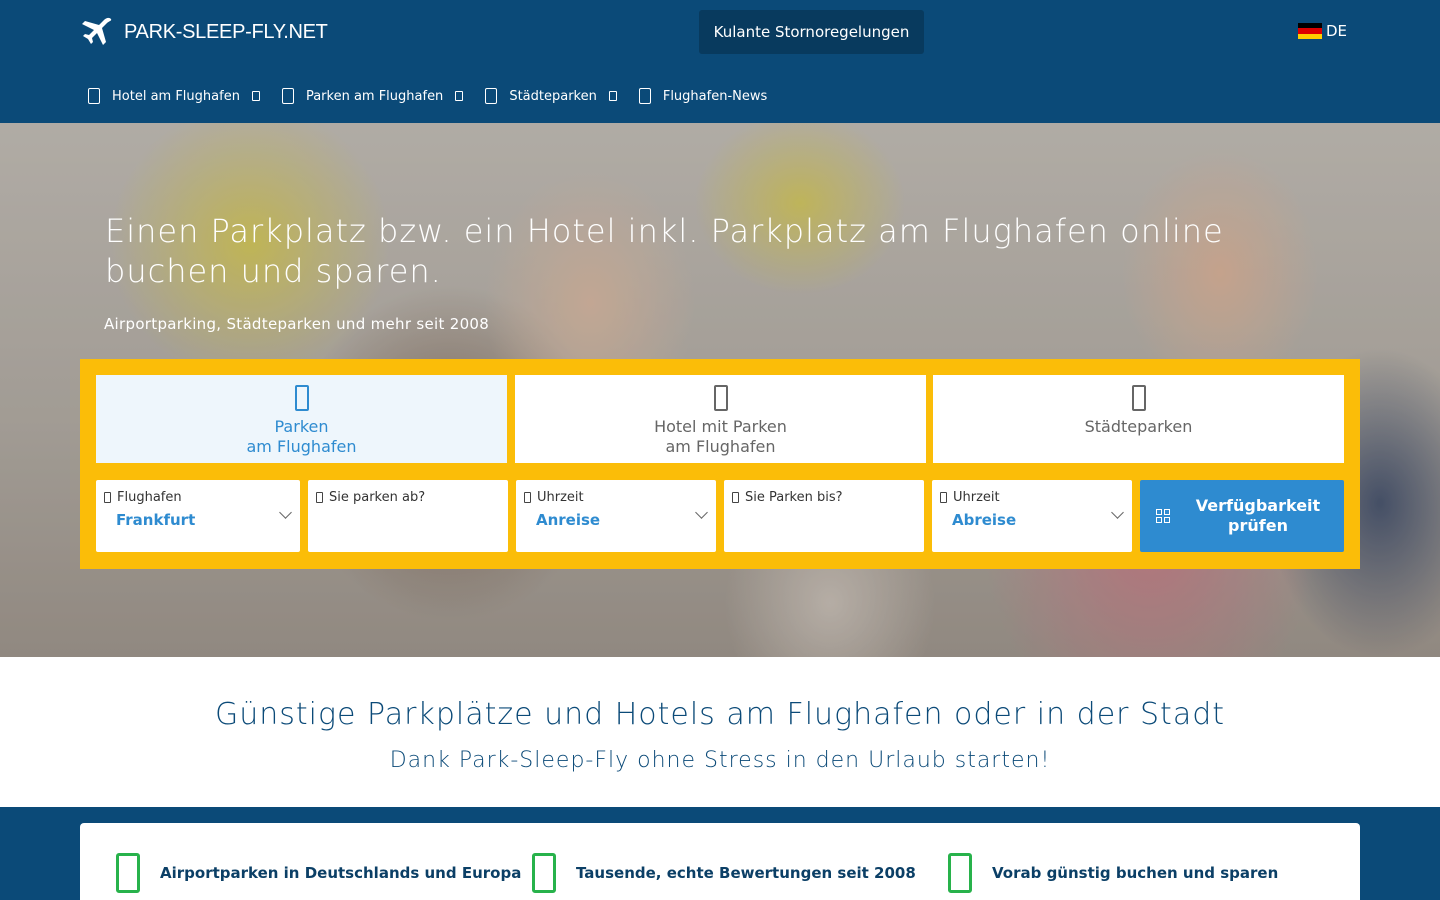 This screenshot has height=900, width=1440. Describe the element at coordinates (149, 497) in the screenshot. I see `airport-label: Flughafen` at that location.